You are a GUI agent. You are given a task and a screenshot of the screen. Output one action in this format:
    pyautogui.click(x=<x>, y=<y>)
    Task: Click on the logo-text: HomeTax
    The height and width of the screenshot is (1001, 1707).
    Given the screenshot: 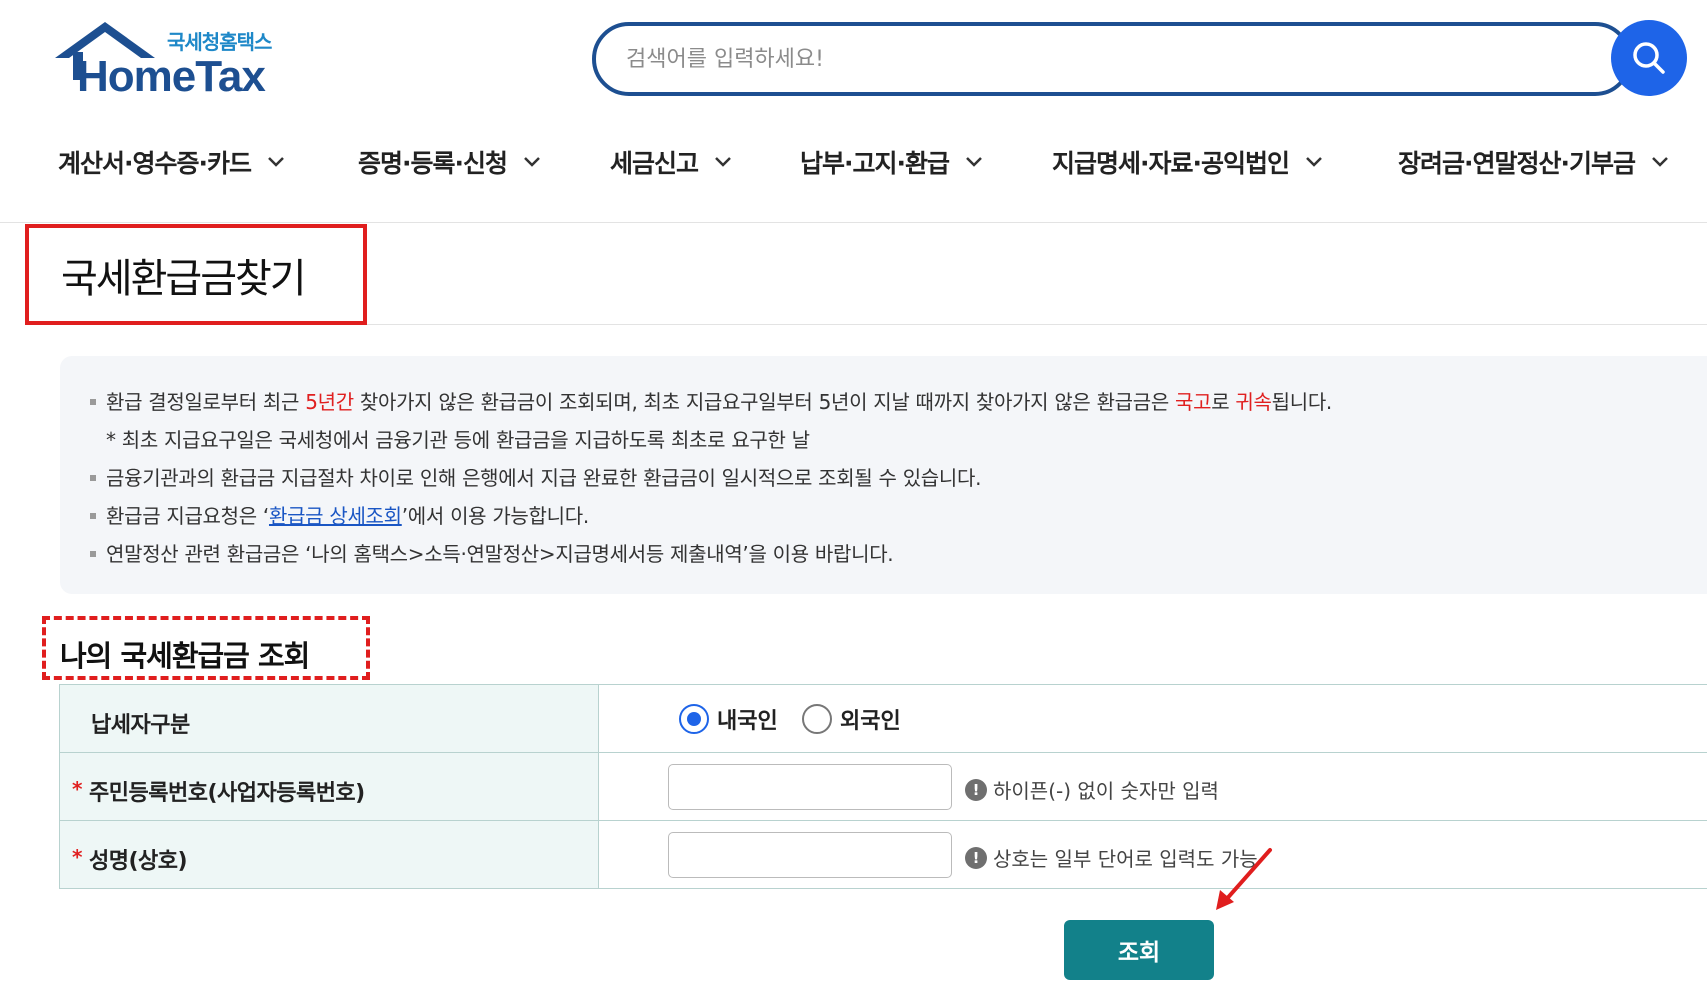 What is the action you would take?
    pyautogui.click(x=171, y=76)
    